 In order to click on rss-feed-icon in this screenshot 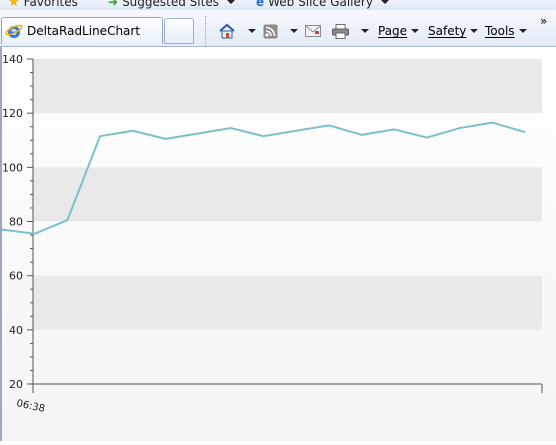, I will do `click(270, 31)`.